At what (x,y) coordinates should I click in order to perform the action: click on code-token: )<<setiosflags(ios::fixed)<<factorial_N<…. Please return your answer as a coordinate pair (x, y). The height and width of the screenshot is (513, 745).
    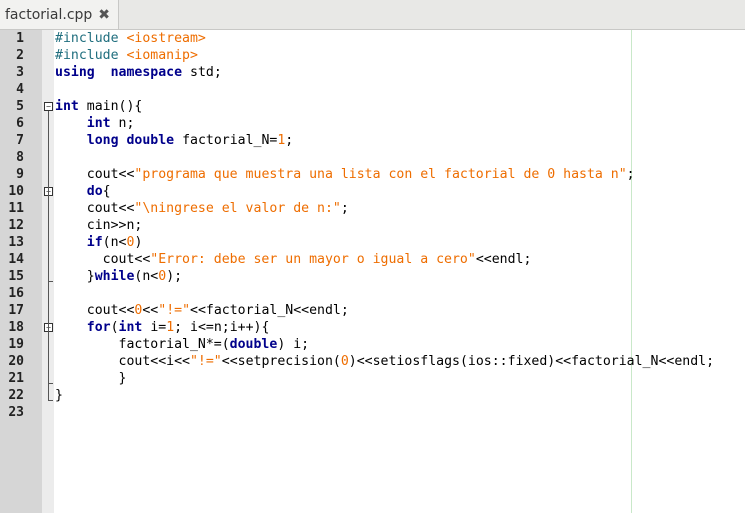
    Looking at the image, I should click on (531, 361).